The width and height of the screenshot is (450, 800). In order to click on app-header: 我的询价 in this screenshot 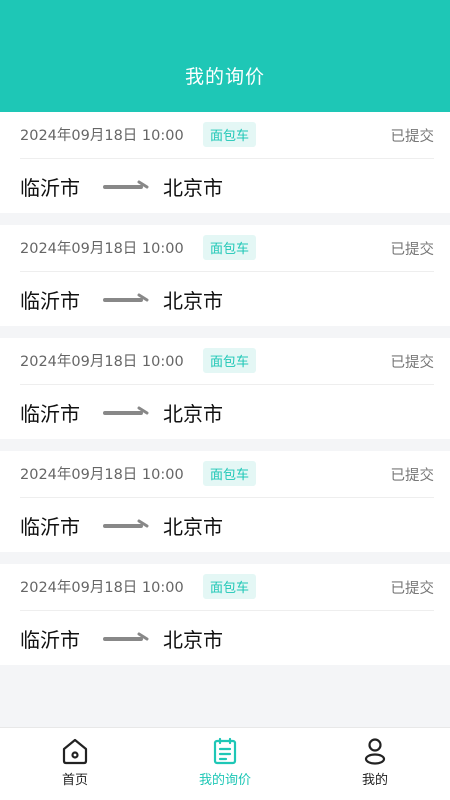, I will do `click(225, 56)`.